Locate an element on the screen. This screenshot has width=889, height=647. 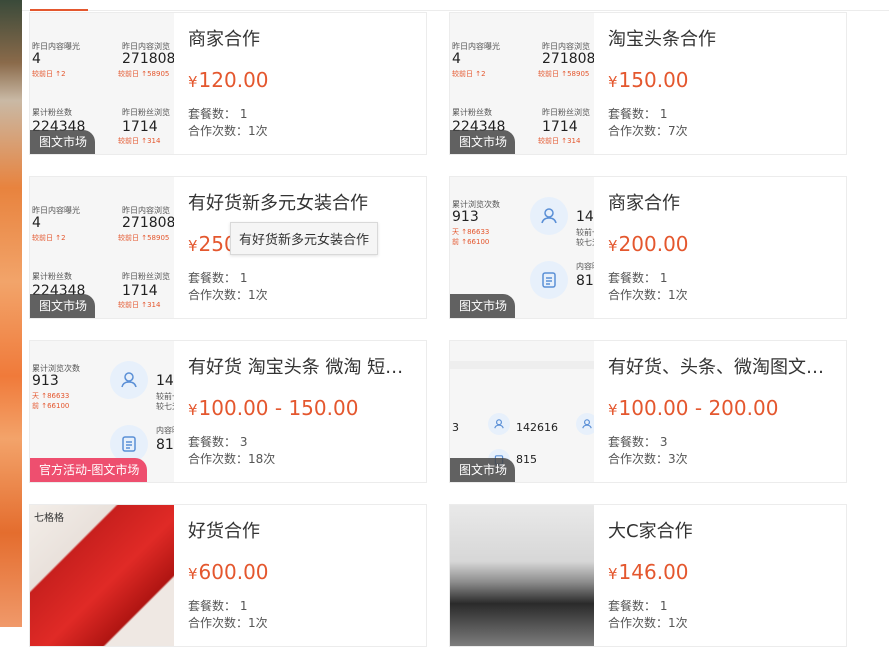
service-card: 大C家合作 ¥146.00 套餐数： 1 合作次数：1次 is located at coordinates (648, 575).